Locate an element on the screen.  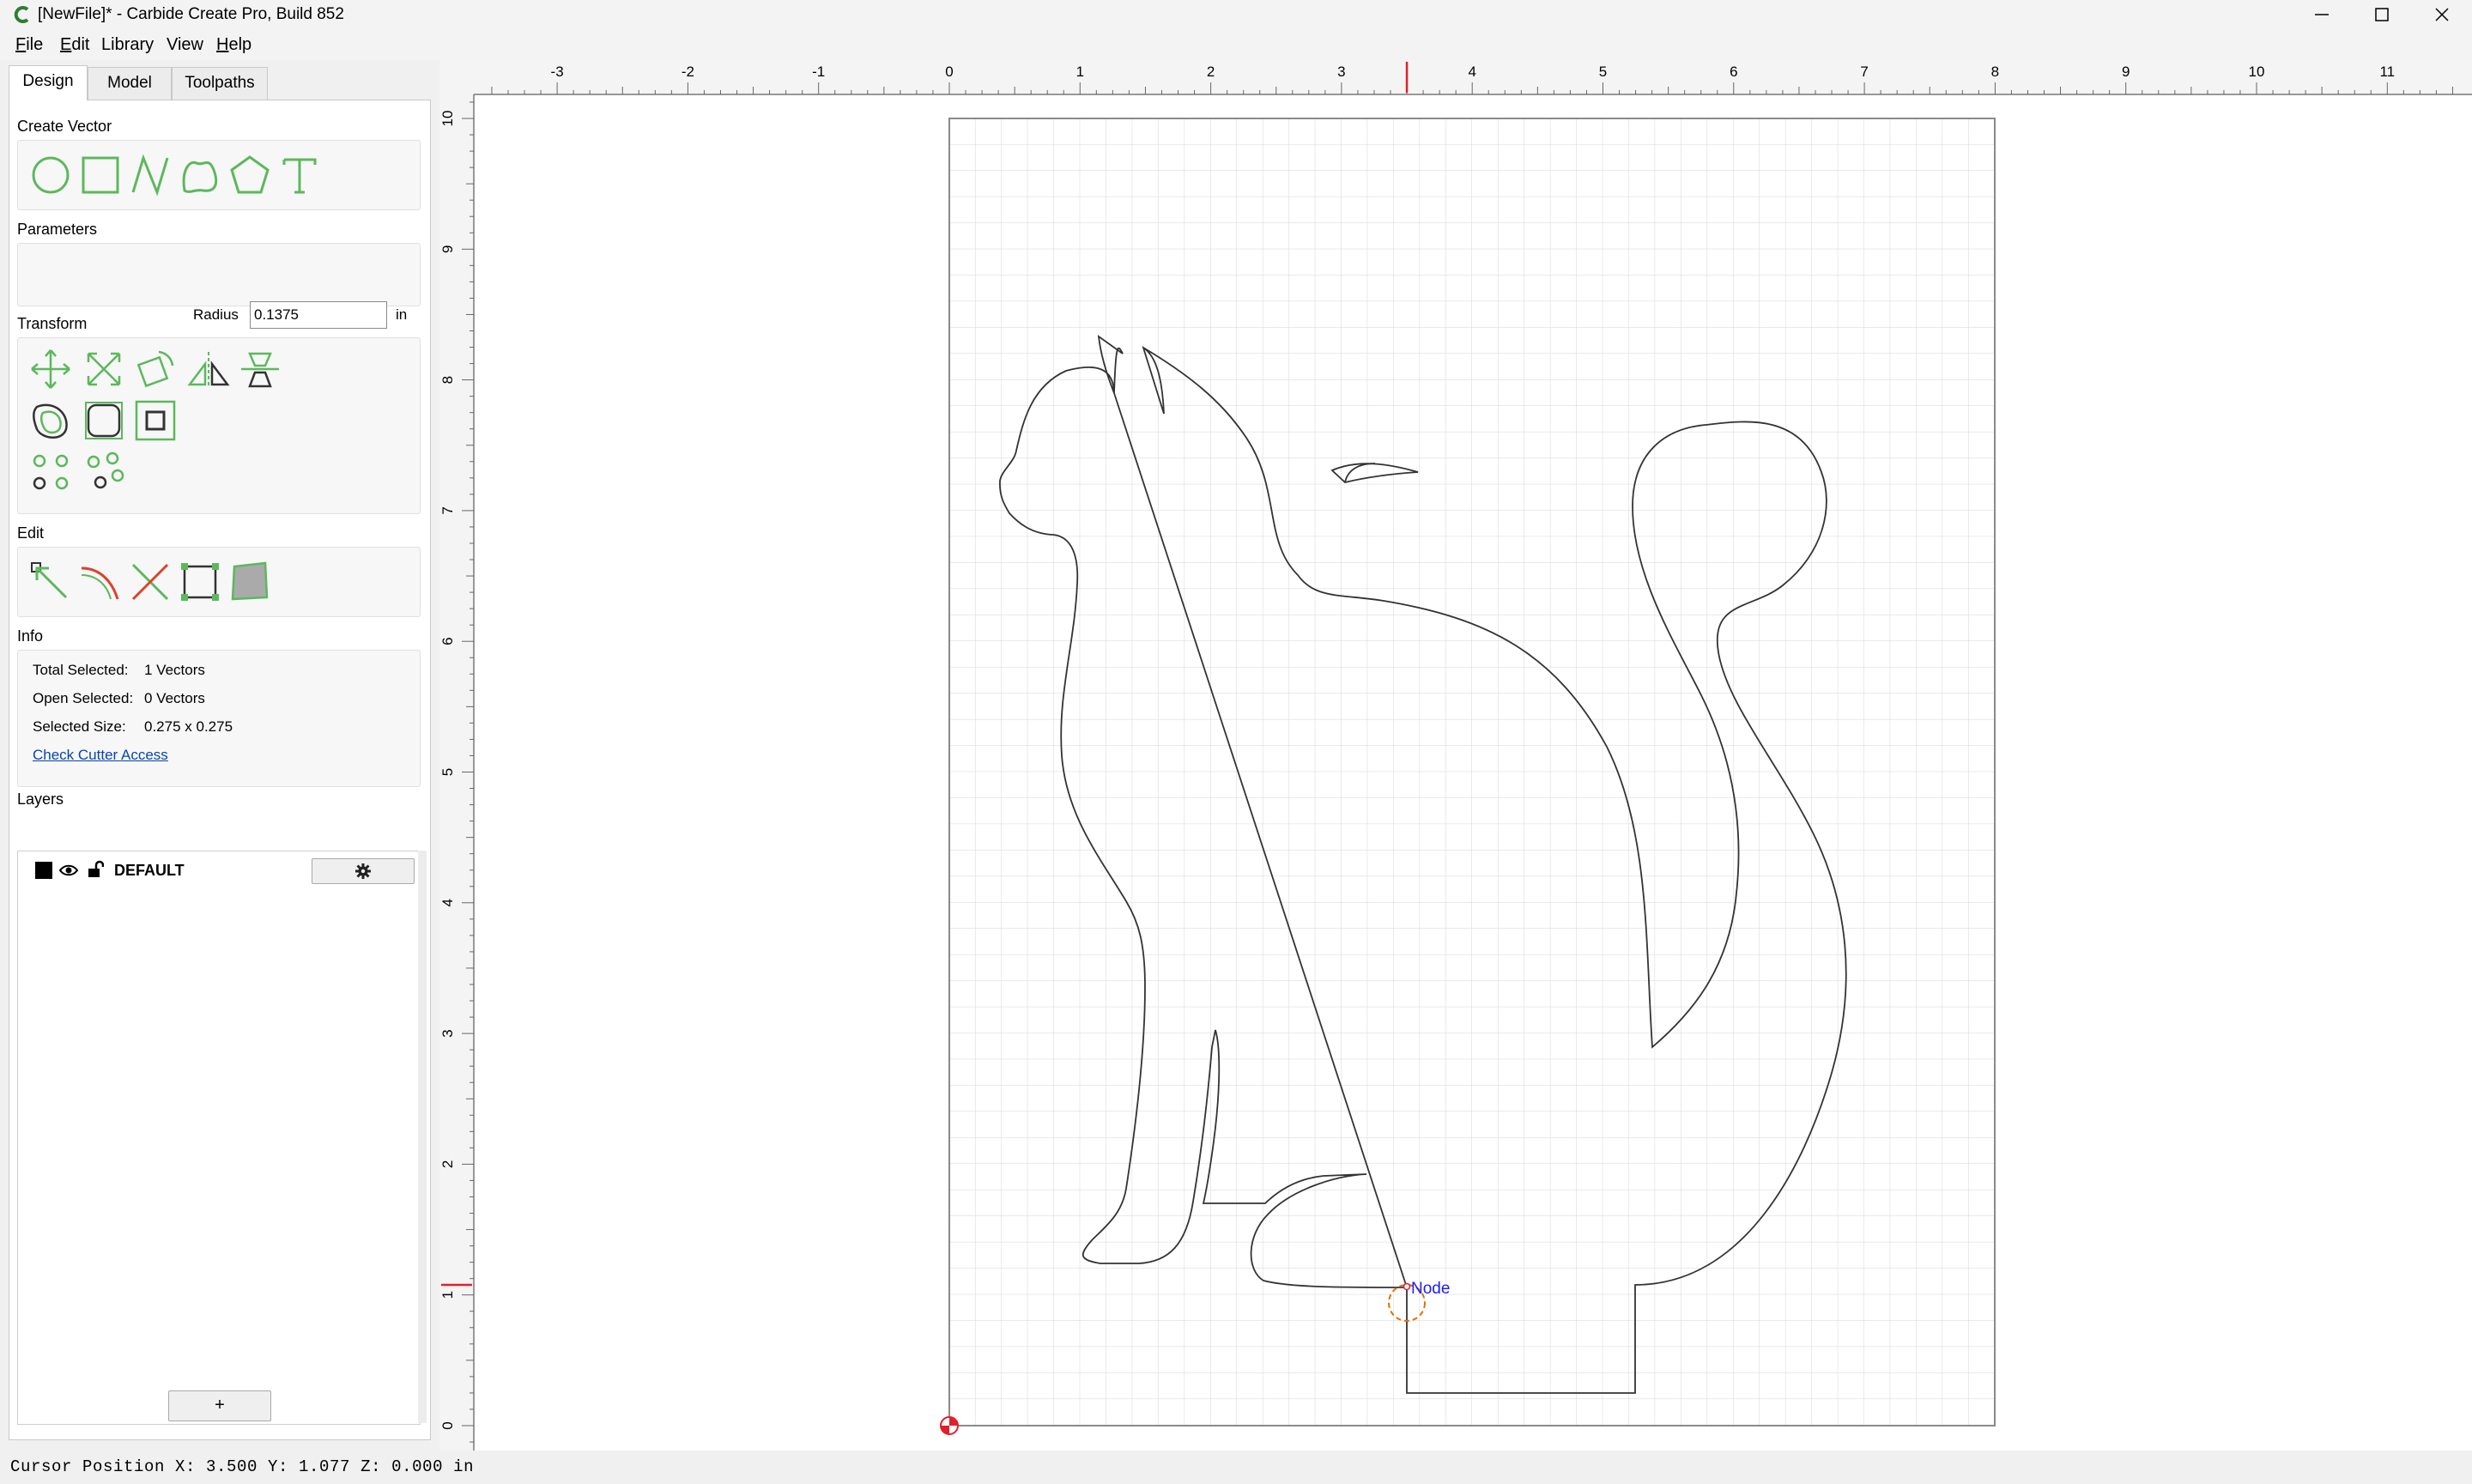
polygon-icon is located at coordinates (250, 174).